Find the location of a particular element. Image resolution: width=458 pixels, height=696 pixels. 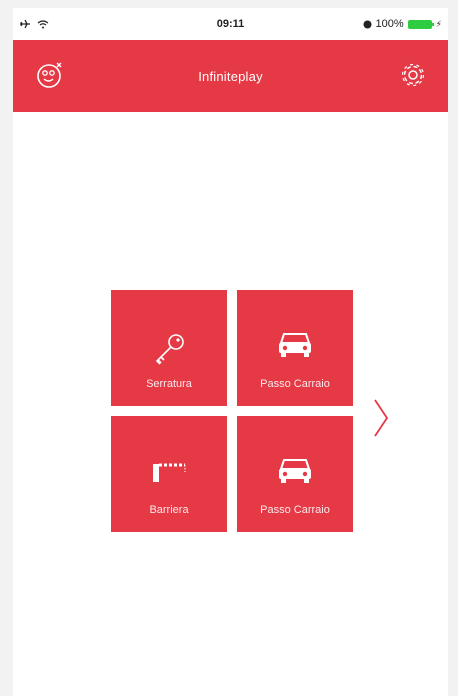

face-icon is located at coordinates (50, 75).